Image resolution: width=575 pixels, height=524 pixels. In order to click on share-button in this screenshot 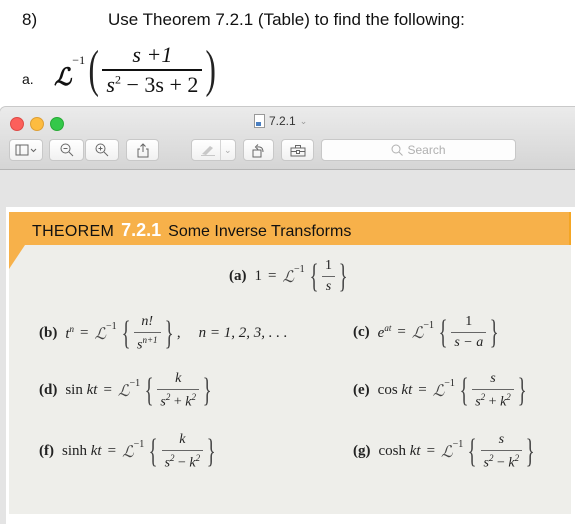, I will do `click(142, 150)`.